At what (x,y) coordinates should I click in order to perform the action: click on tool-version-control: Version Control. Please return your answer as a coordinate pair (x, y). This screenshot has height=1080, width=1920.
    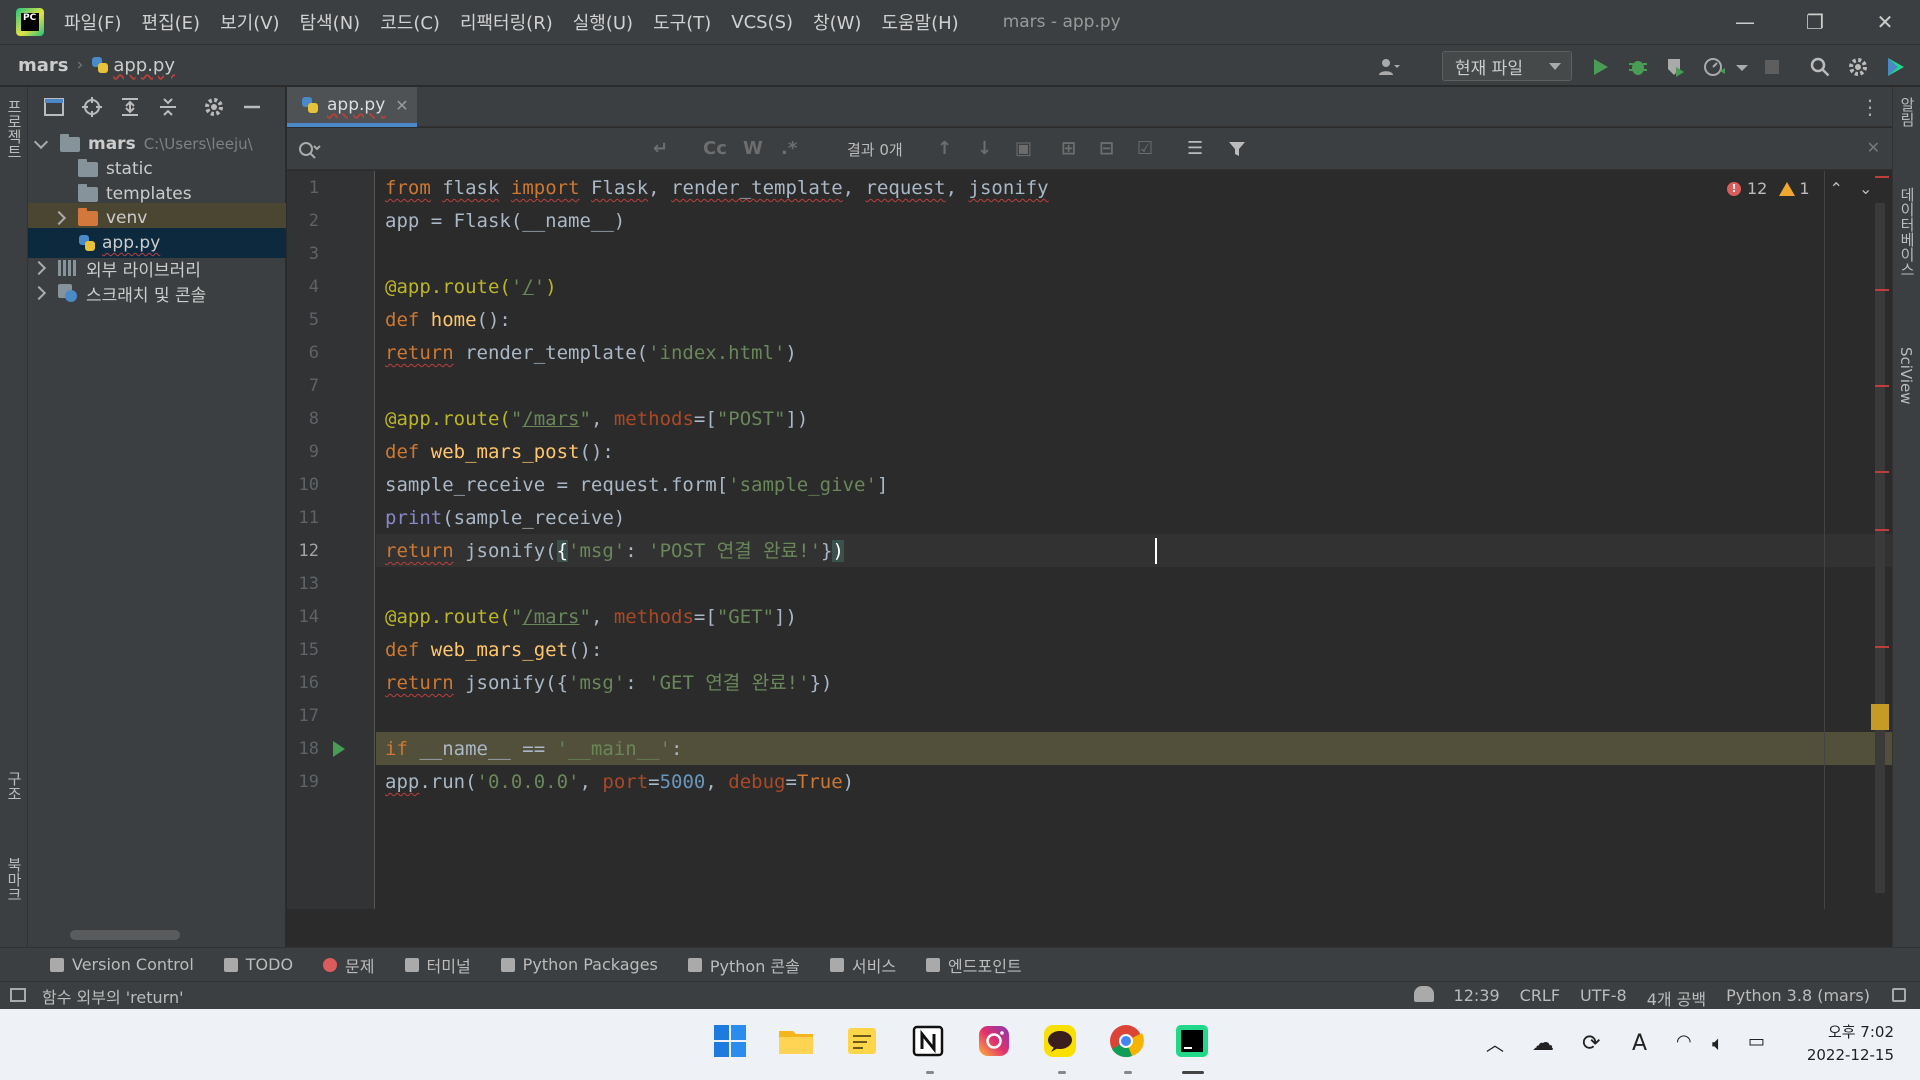
    Looking at the image, I should click on (122, 964).